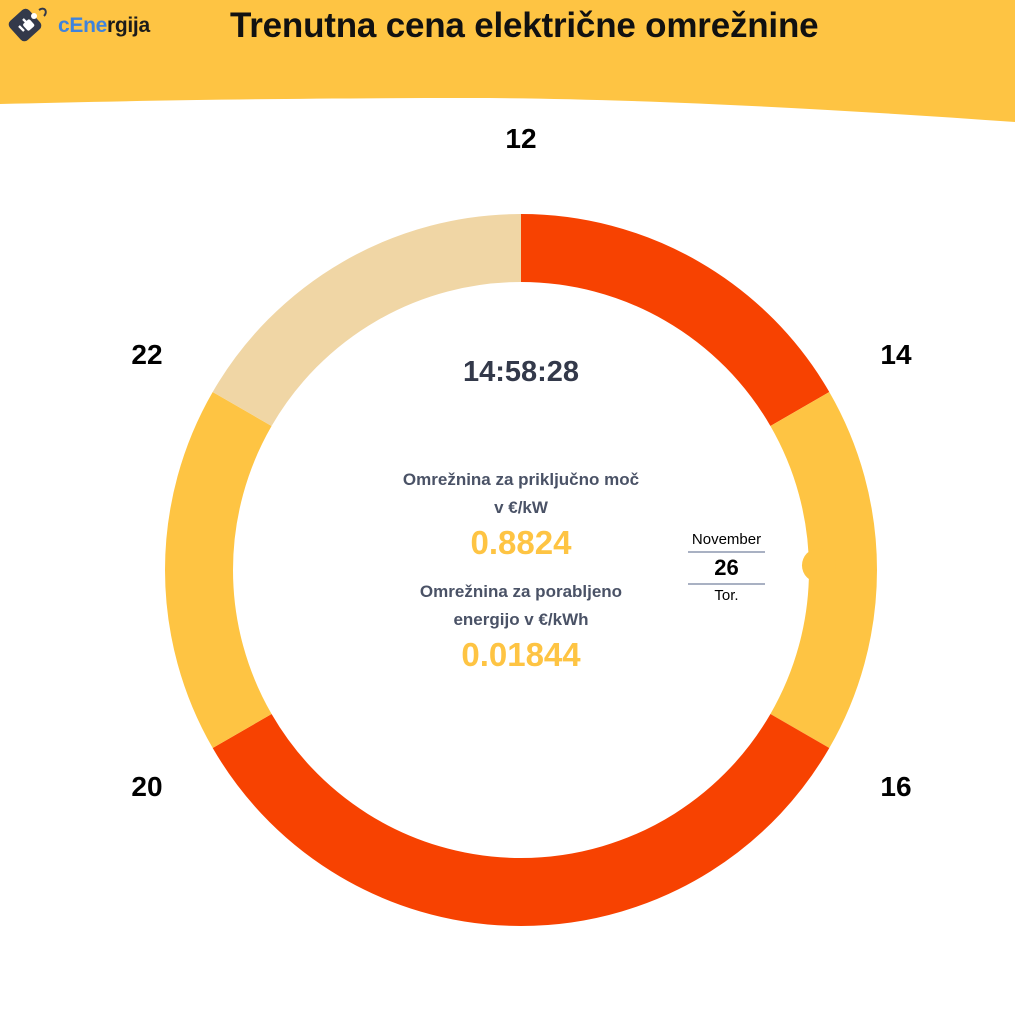 The height and width of the screenshot is (1015, 1015). What do you see at coordinates (521, 479) in the screenshot?
I see `power-fee-label-line1: Omrežnina za priključno moč` at bounding box center [521, 479].